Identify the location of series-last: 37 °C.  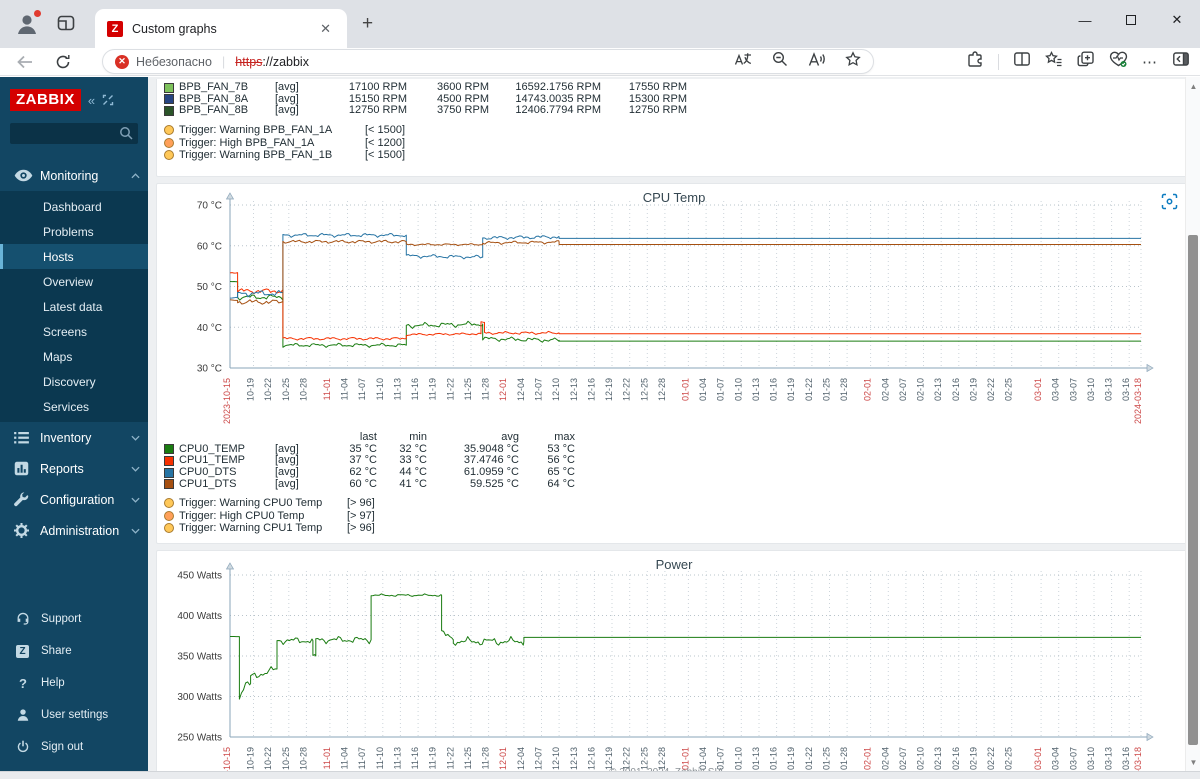
(363, 460).